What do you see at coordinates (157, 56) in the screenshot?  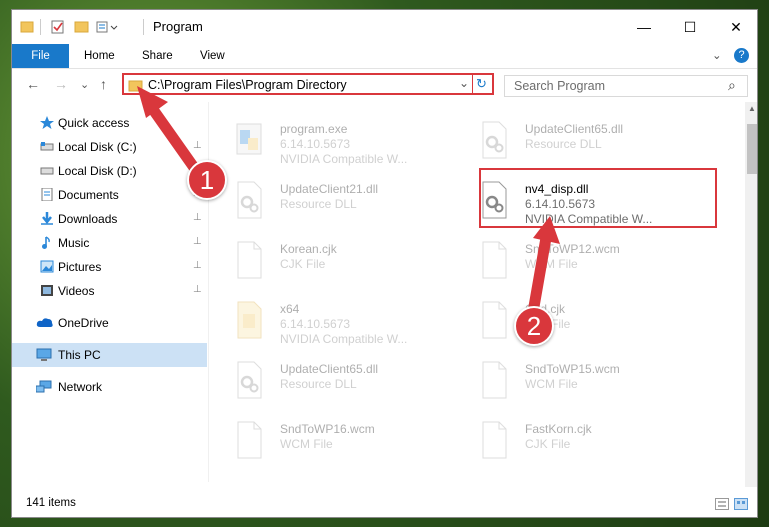 I see `tab-share: Share` at bounding box center [157, 56].